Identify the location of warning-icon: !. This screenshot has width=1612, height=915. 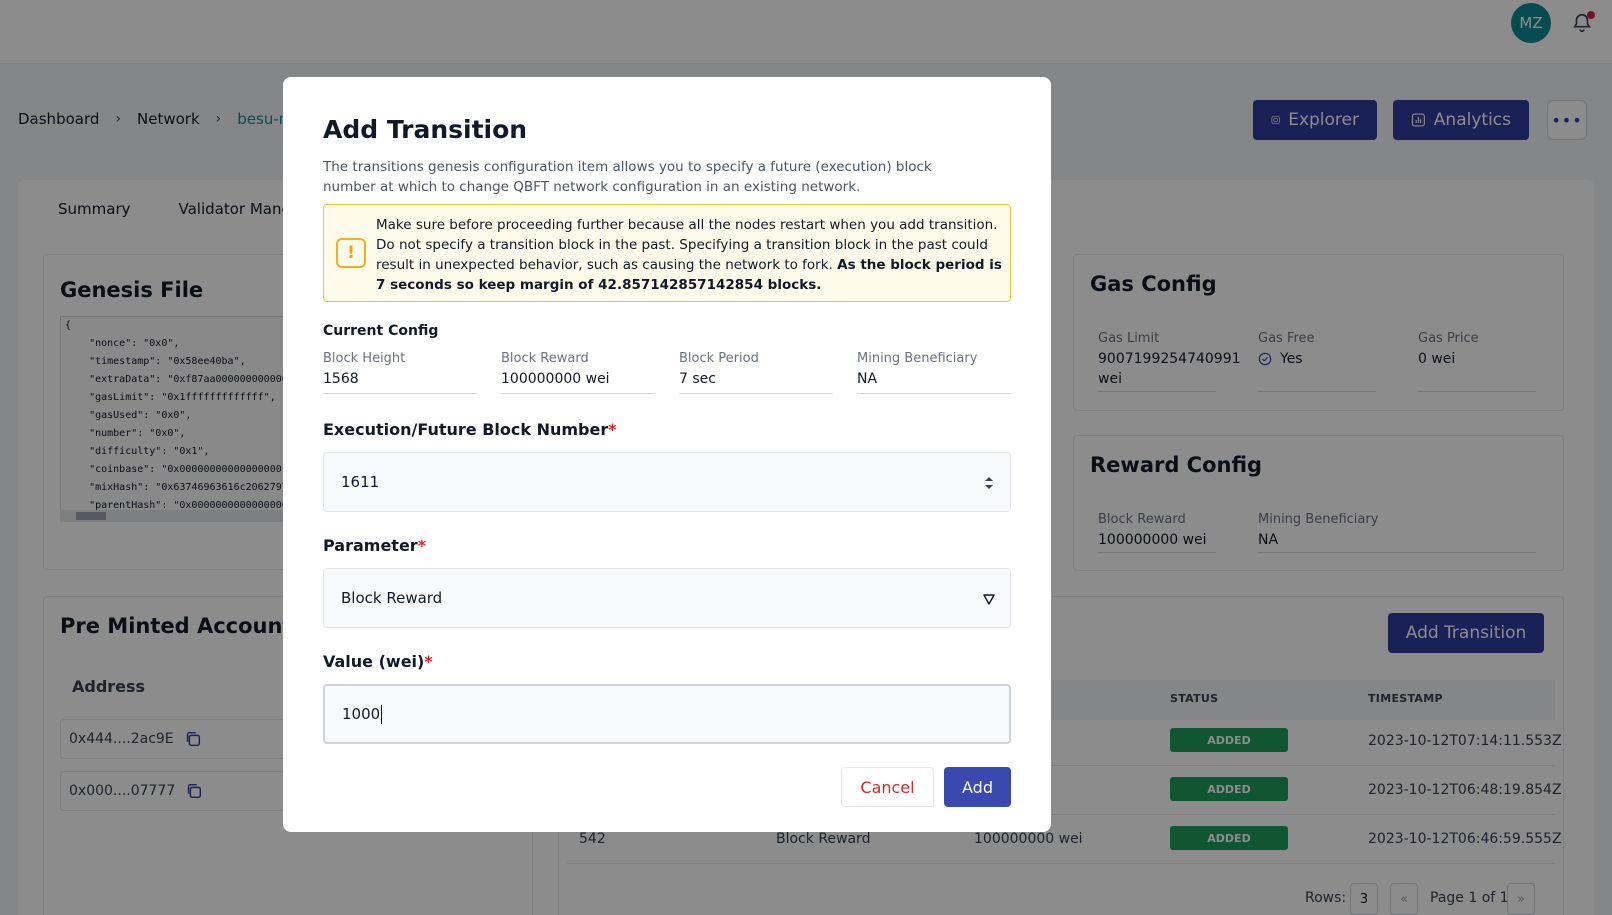
(351, 253).